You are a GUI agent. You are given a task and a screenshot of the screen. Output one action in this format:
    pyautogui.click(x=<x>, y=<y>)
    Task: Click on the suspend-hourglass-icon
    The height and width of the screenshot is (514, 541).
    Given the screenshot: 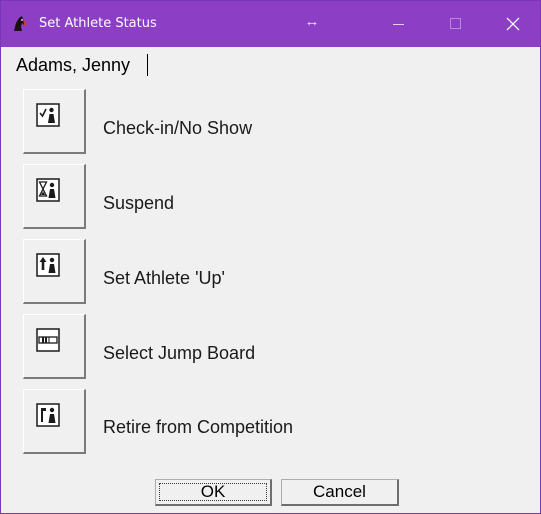 What is the action you would take?
    pyautogui.click(x=48, y=190)
    